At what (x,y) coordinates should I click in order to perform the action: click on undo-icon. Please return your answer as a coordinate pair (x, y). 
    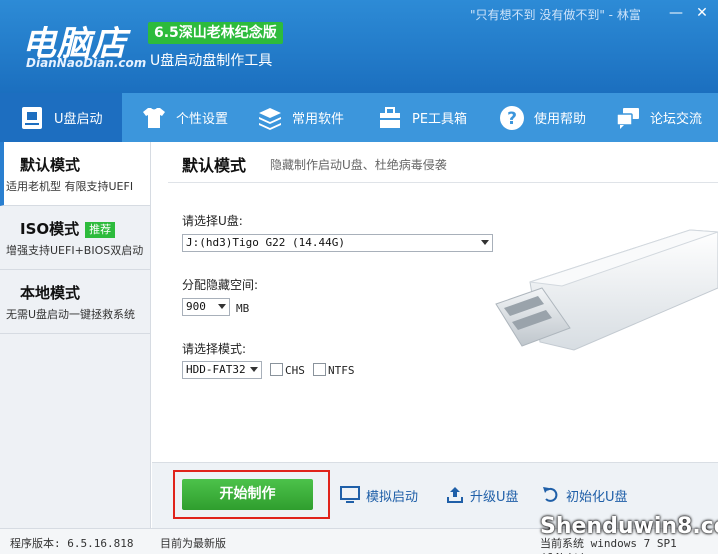
    Looking at the image, I should click on (550, 494).